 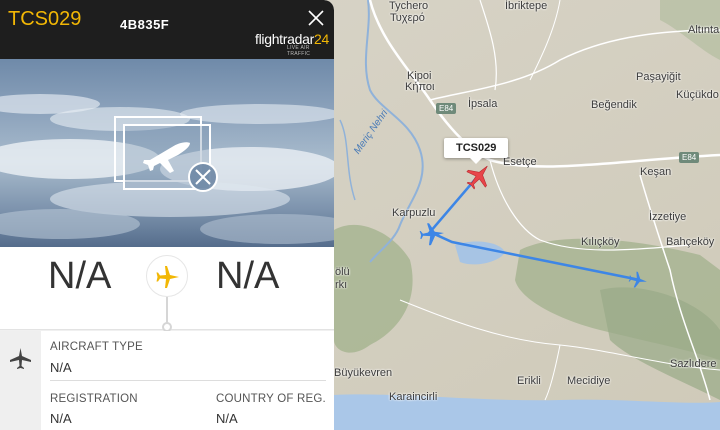 I want to click on destination-airport-code: N/A, so click(x=247, y=276).